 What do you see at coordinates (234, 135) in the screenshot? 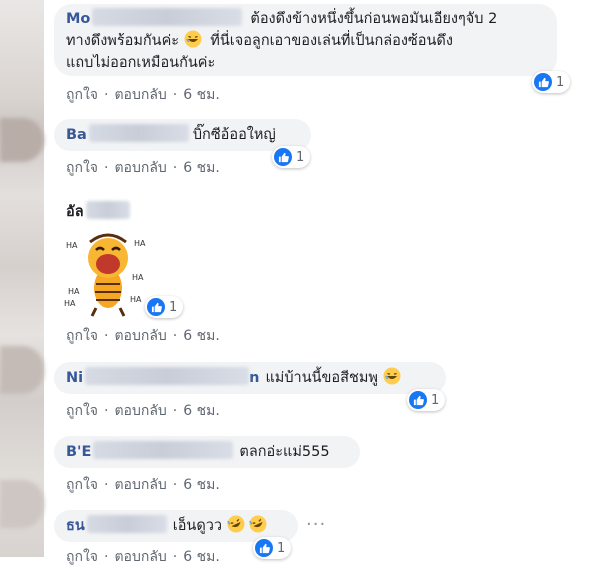
I see `comment-text: บิ๊กซีอ้ออใหญ่` at bounding box center [234, 135].